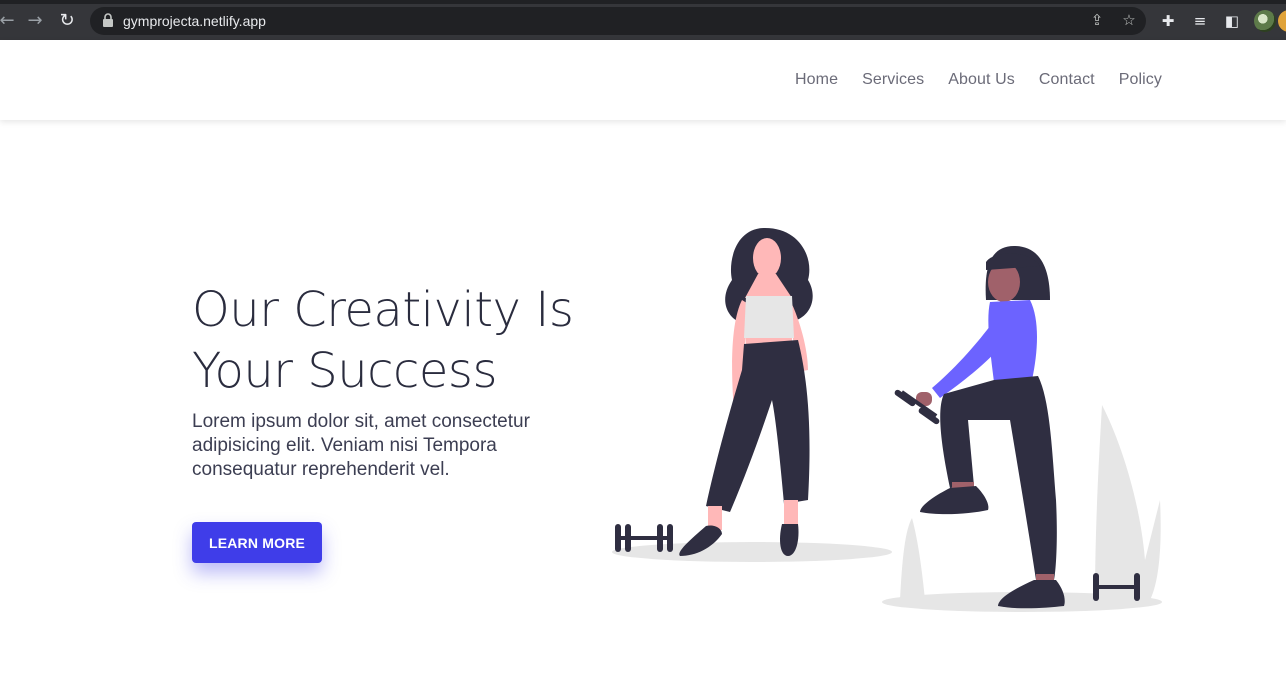 This screenshot has height=678, width=1286. Describe the element at coordinates (746, 392) in the screenshot. I see `standing-woman-figure` at that location.